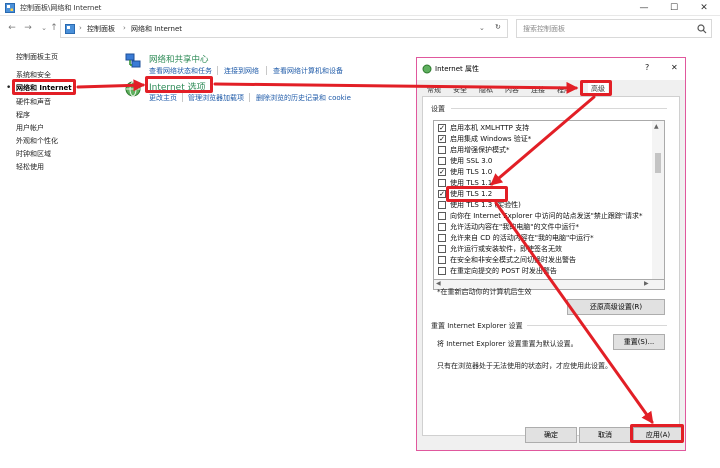  I want to click on link-view-computers: 查看网络计算机和设备, so click(308, 71).